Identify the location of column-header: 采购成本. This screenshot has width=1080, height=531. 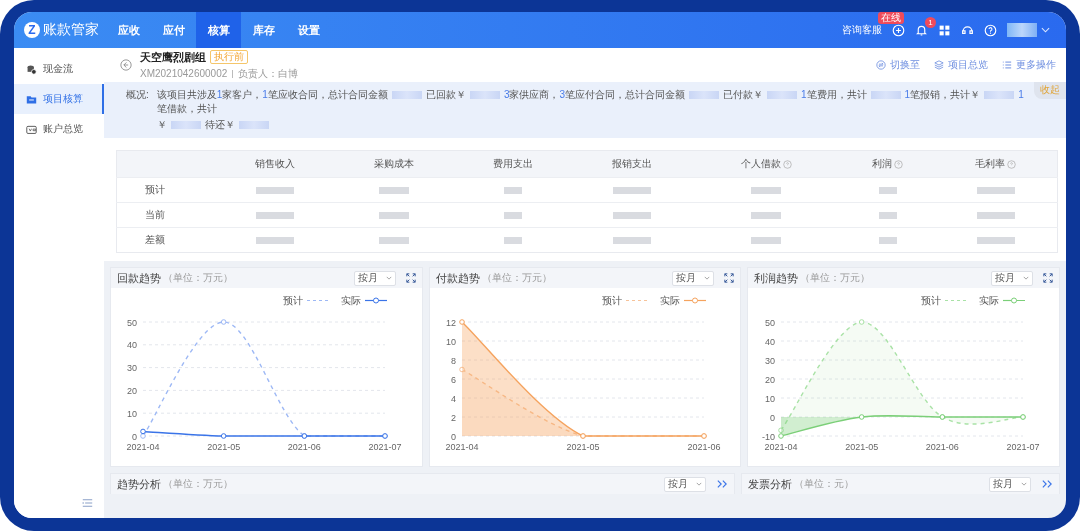
(394, 164).